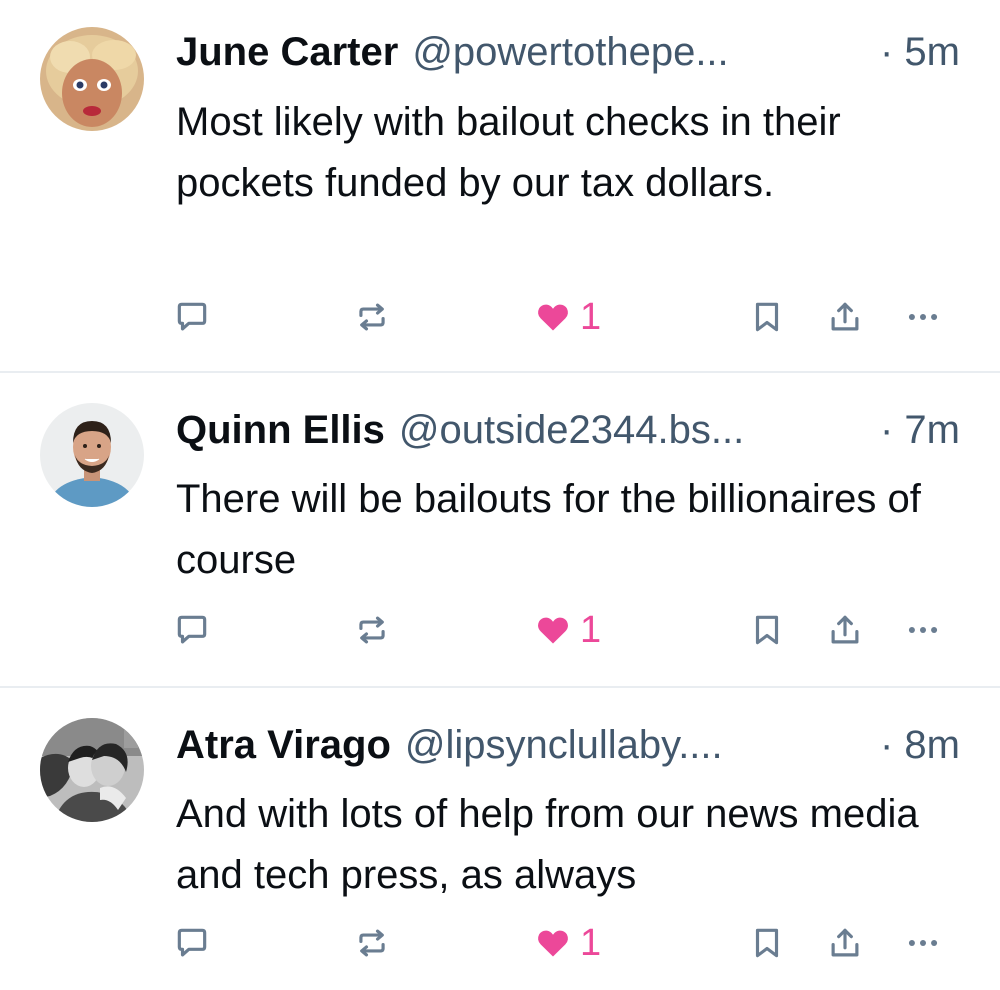 The height and width of the screenshot is (990, 1000). I want to click on black-white-photo-avatar-icon, so click(92, 770).